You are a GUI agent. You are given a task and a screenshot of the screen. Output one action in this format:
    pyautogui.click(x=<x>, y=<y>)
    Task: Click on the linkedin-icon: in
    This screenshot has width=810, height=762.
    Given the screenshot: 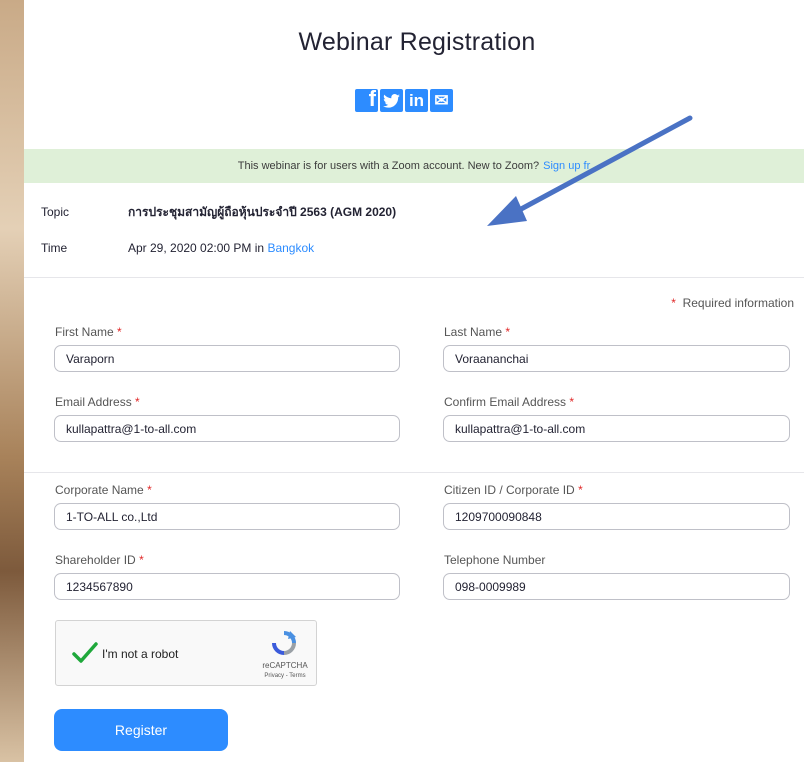 What is the action you would take?
    pyautogui.click(x=416, y=100)
    